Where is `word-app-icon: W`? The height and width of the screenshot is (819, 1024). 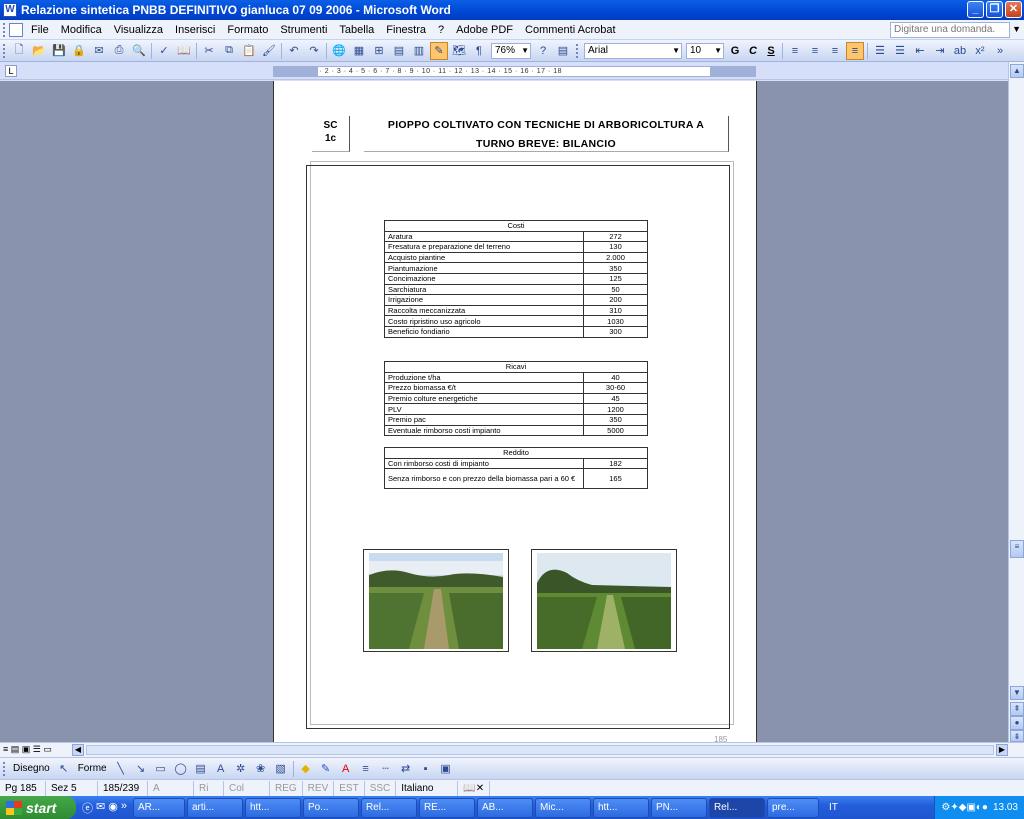
word-app-icon: W is located at coordinates (10, 10).